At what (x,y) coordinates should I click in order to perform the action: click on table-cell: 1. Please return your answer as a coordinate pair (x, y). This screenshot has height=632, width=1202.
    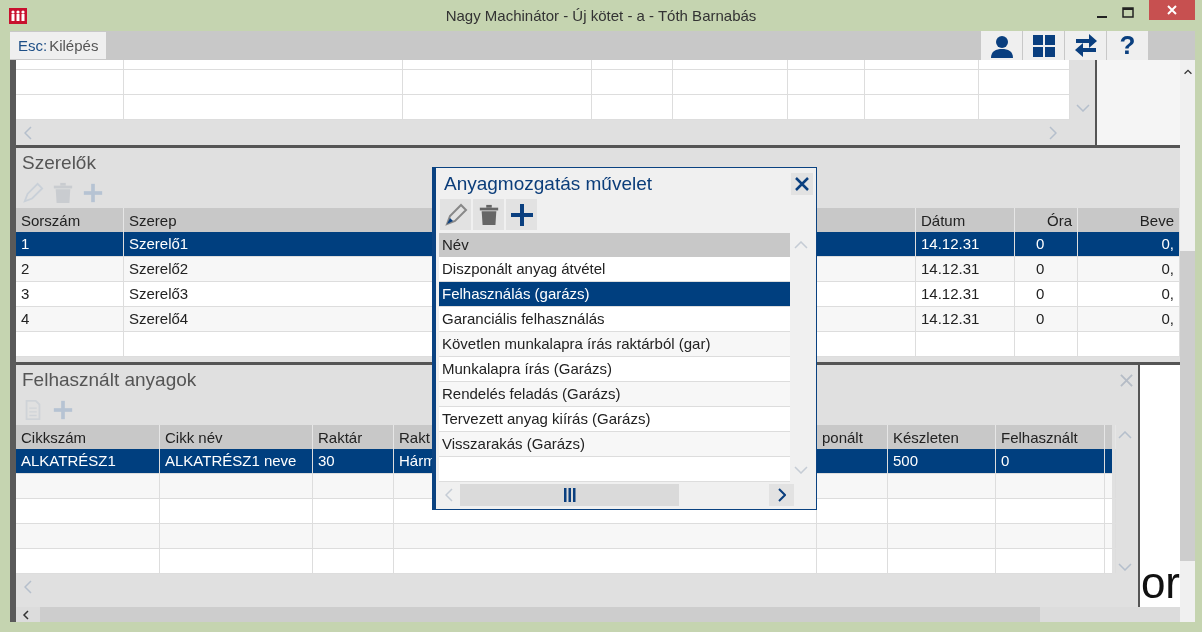
    Looking at the image, I should click on (25, 243).